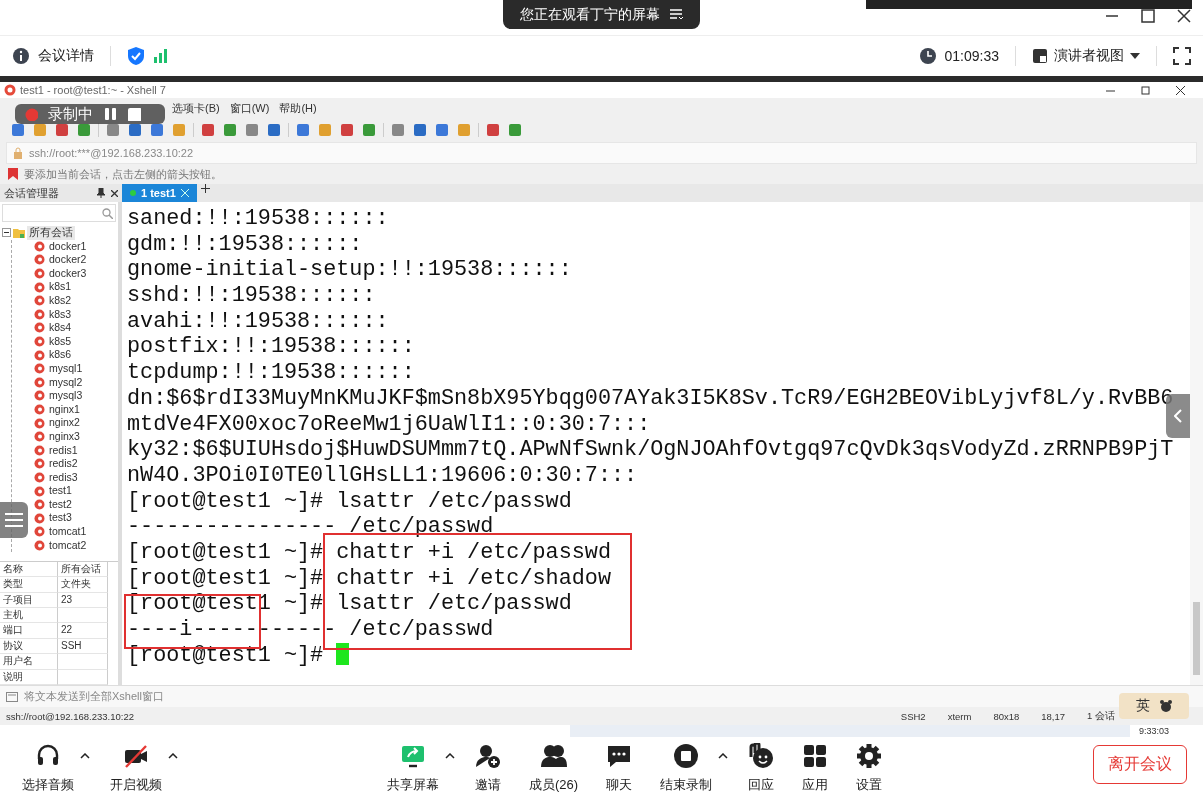 This screenshot has width=1203, height=803. Describe the element at coordinates (75, 300) in the screenshot. I see `tree-item: k8s2` at that location.